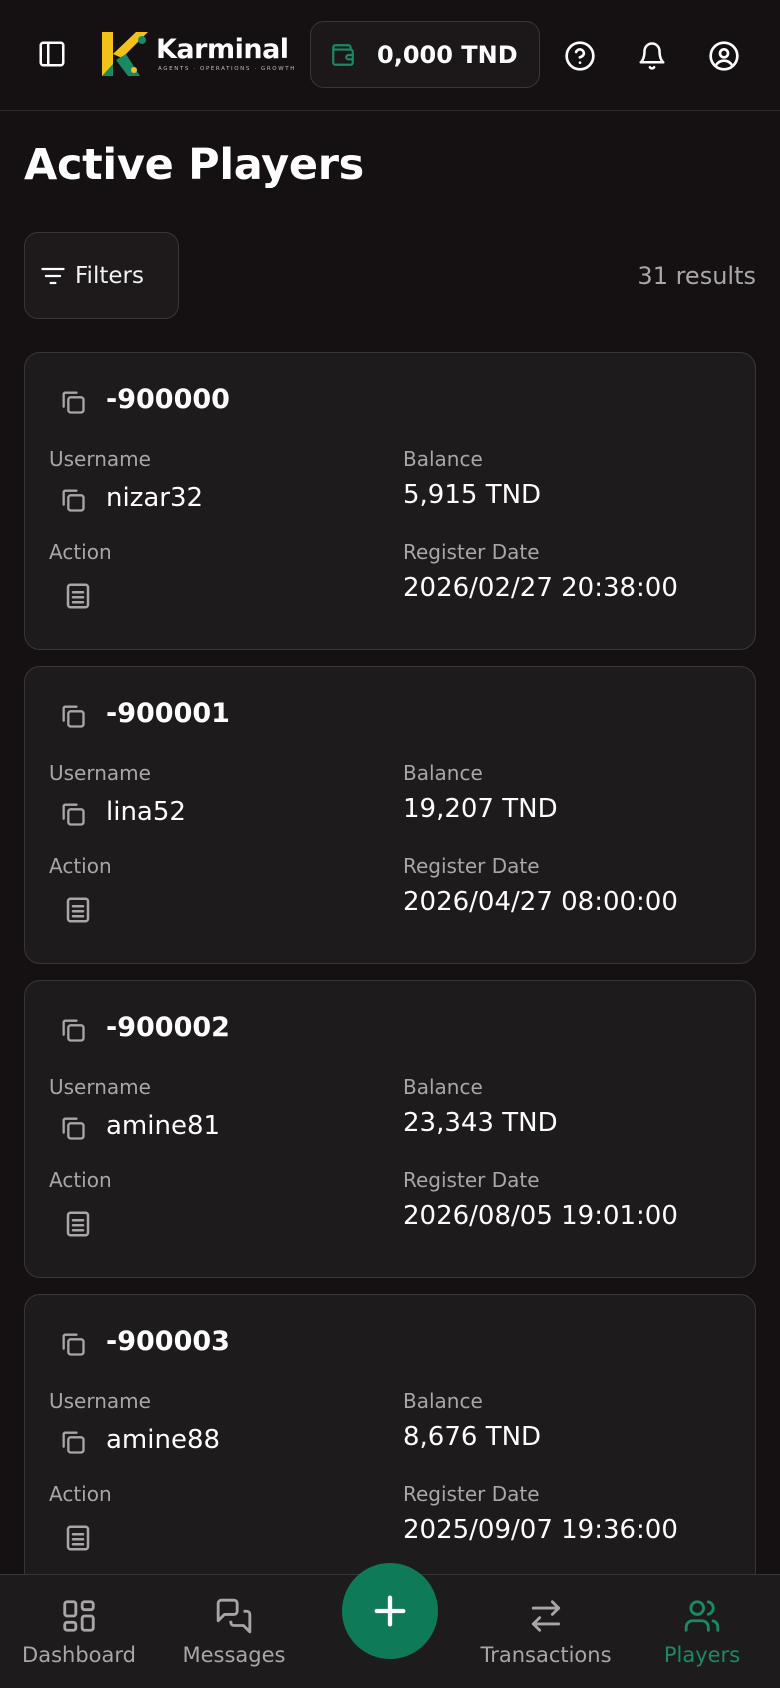  What do you see at coordinates (234, 1616) in the screenshot?
I see `messages-icon` at bounding box center [234, 1616].